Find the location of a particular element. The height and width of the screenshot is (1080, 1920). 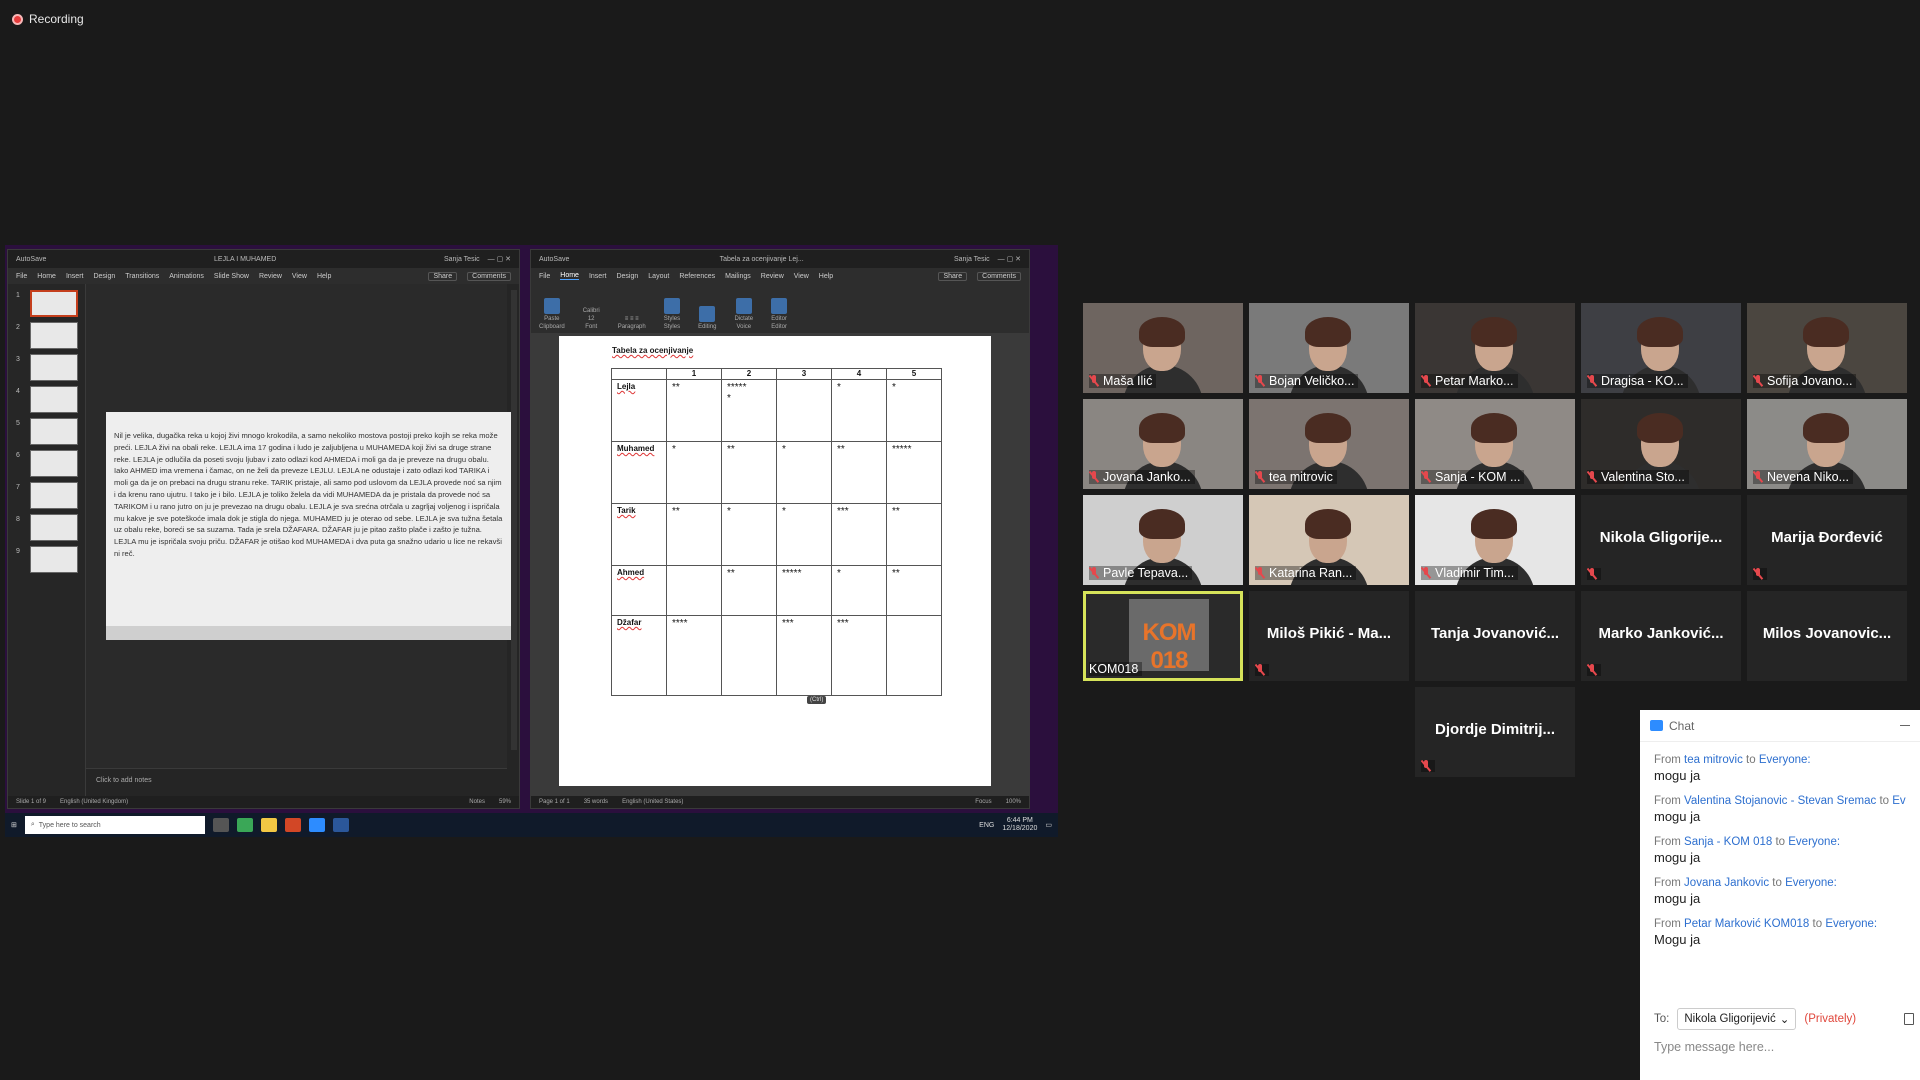

recipient-select: Nikola Gligorijević ⌄ is located at coordinates (1737, 1019).